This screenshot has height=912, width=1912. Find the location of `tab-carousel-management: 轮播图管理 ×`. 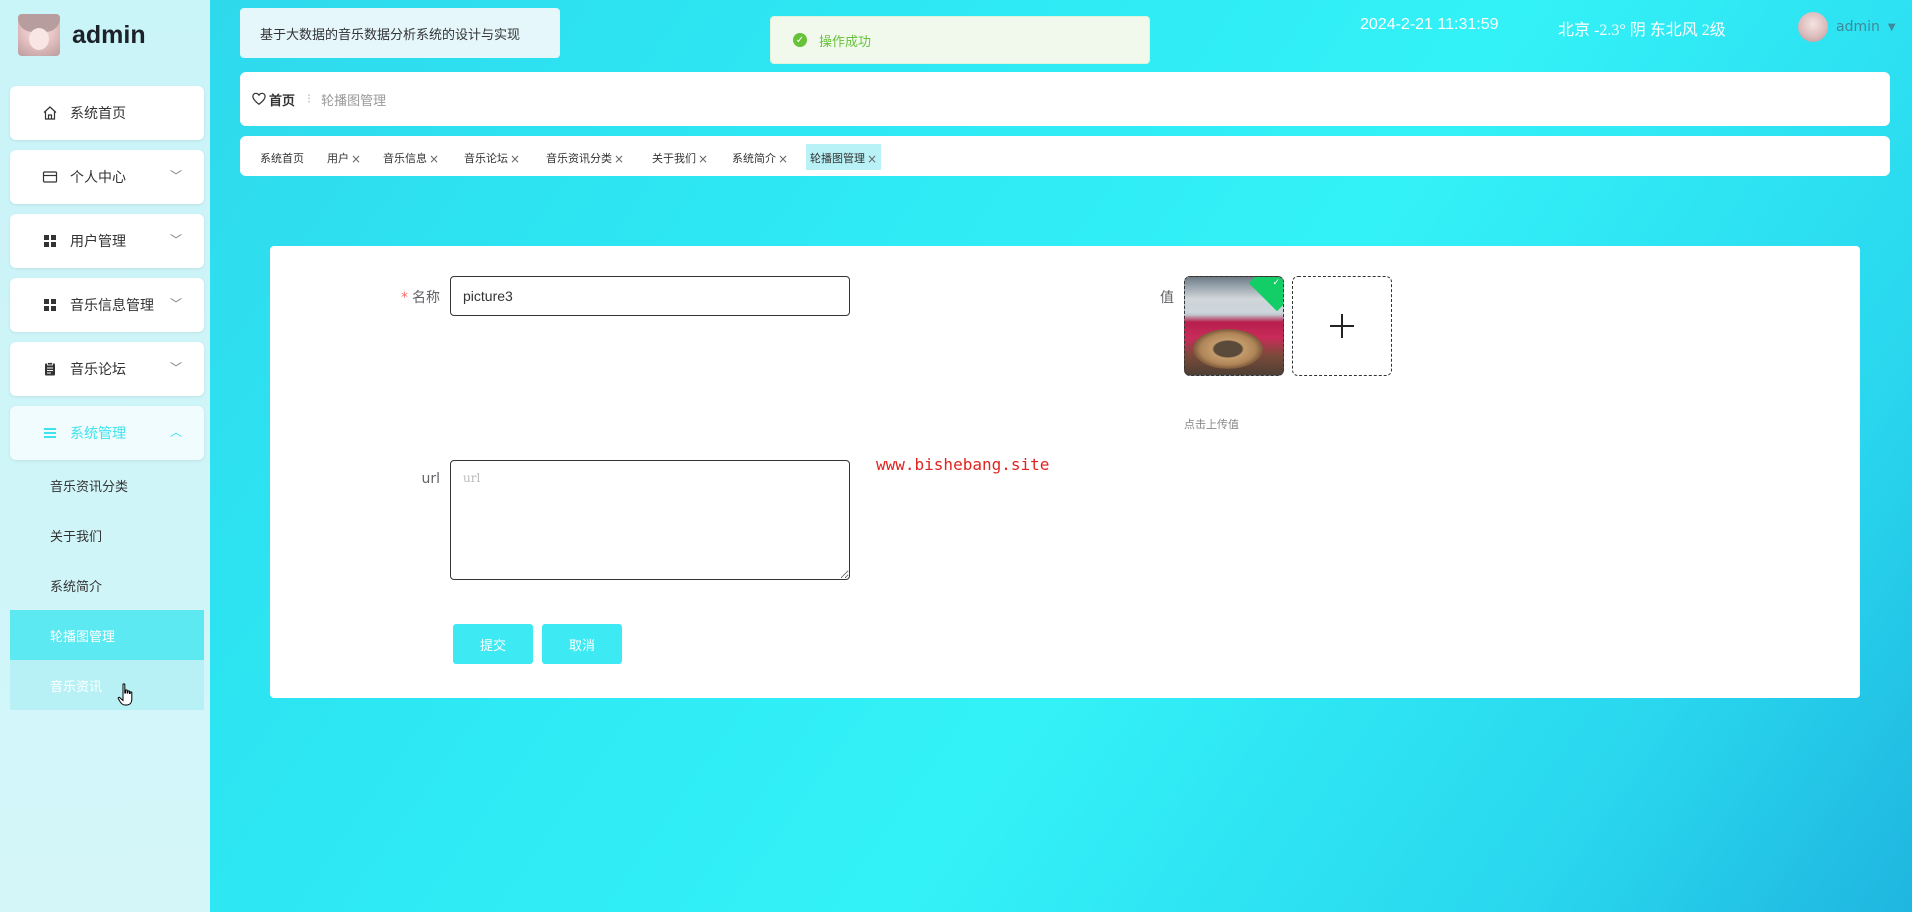

tab-carousel-management: 轮播图管理 × is located at coordinates (844, 157).